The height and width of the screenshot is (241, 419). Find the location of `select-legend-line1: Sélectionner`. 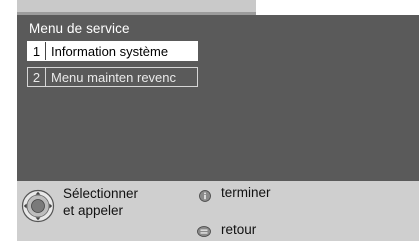

select-legend-line1: Sélectionner is located at coordinates (101, 193).